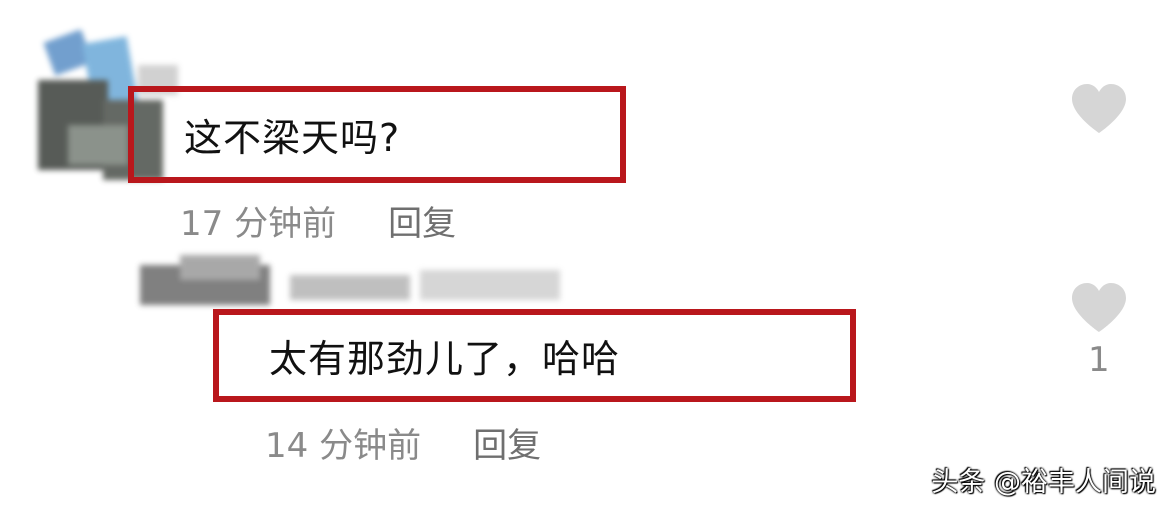 This screenshot has height=513, width=1170. Describe the element at coordinates (292, 138) in the screenshot. I see `comment-1-text: 这不梁天吗?` at that location.